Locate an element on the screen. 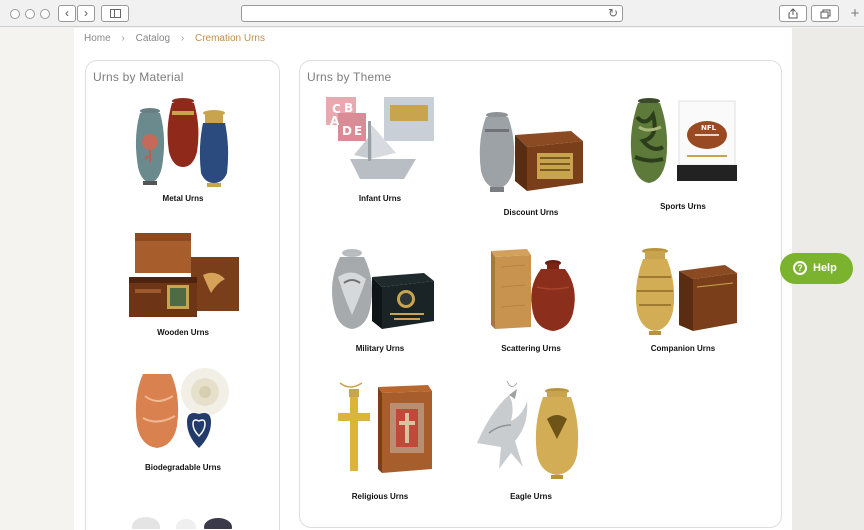 This screenshot has width=864, height=530. share-icon is located at coordinates (793, 13).